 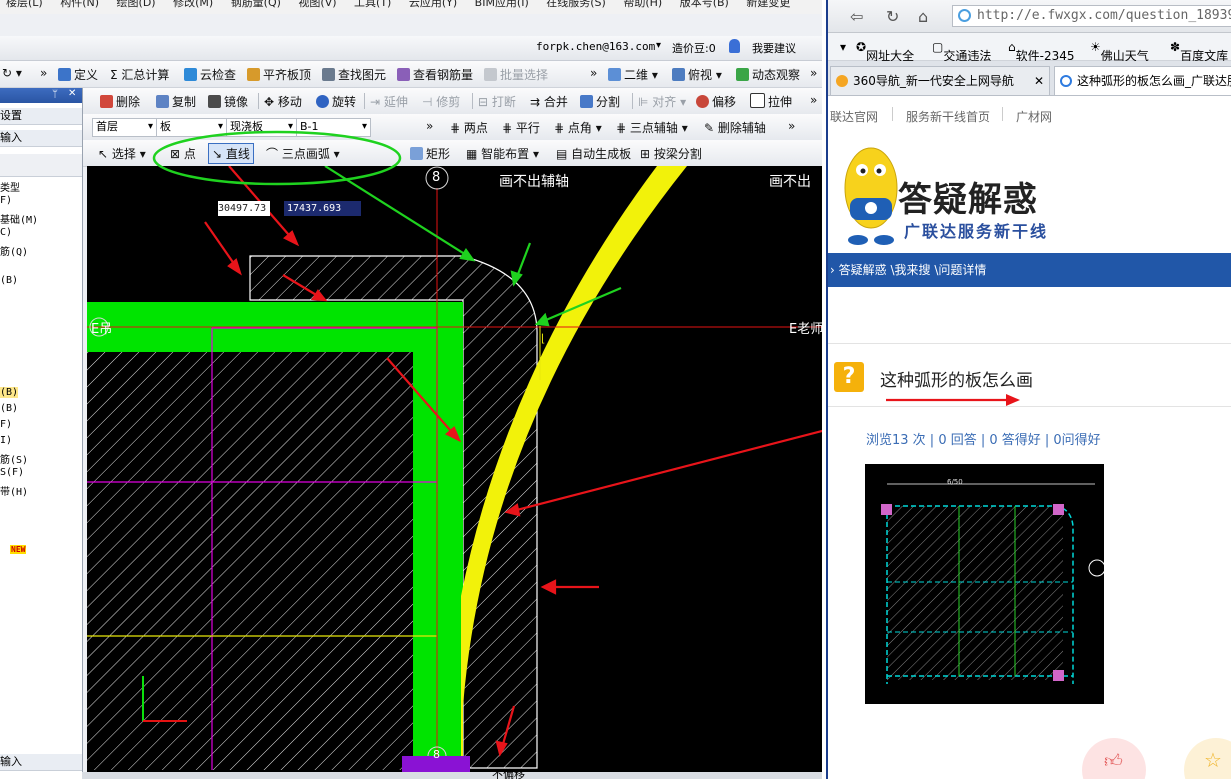 I want to click on menu-help: 帮助(H), so click(x=642, y=4).